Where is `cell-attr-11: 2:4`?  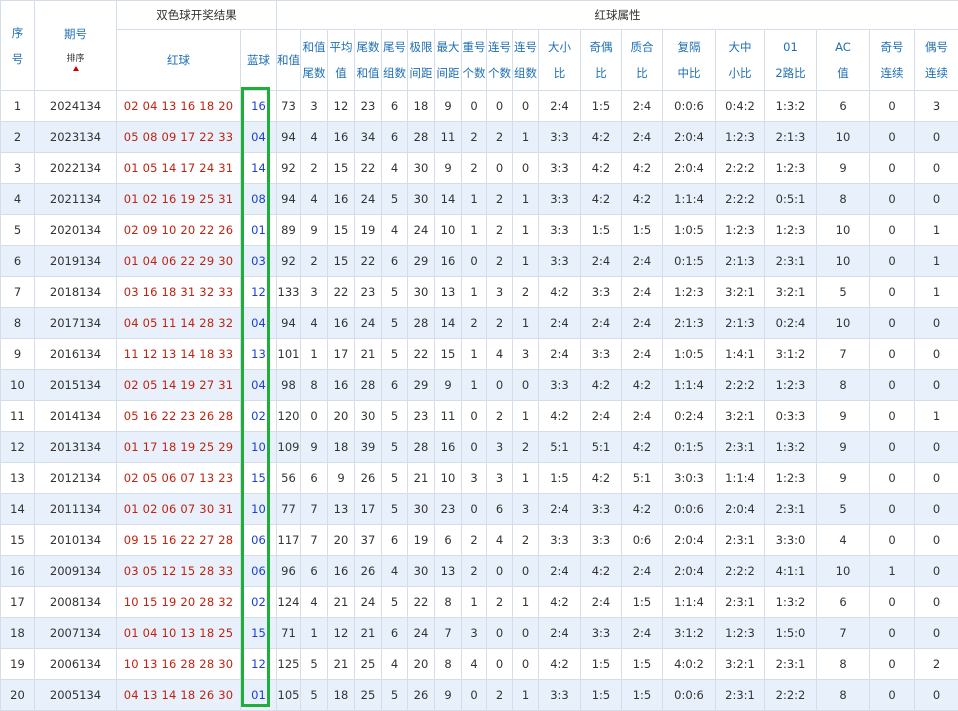 cell-attr-11: 2:4 is located at coordinates (601, 323).